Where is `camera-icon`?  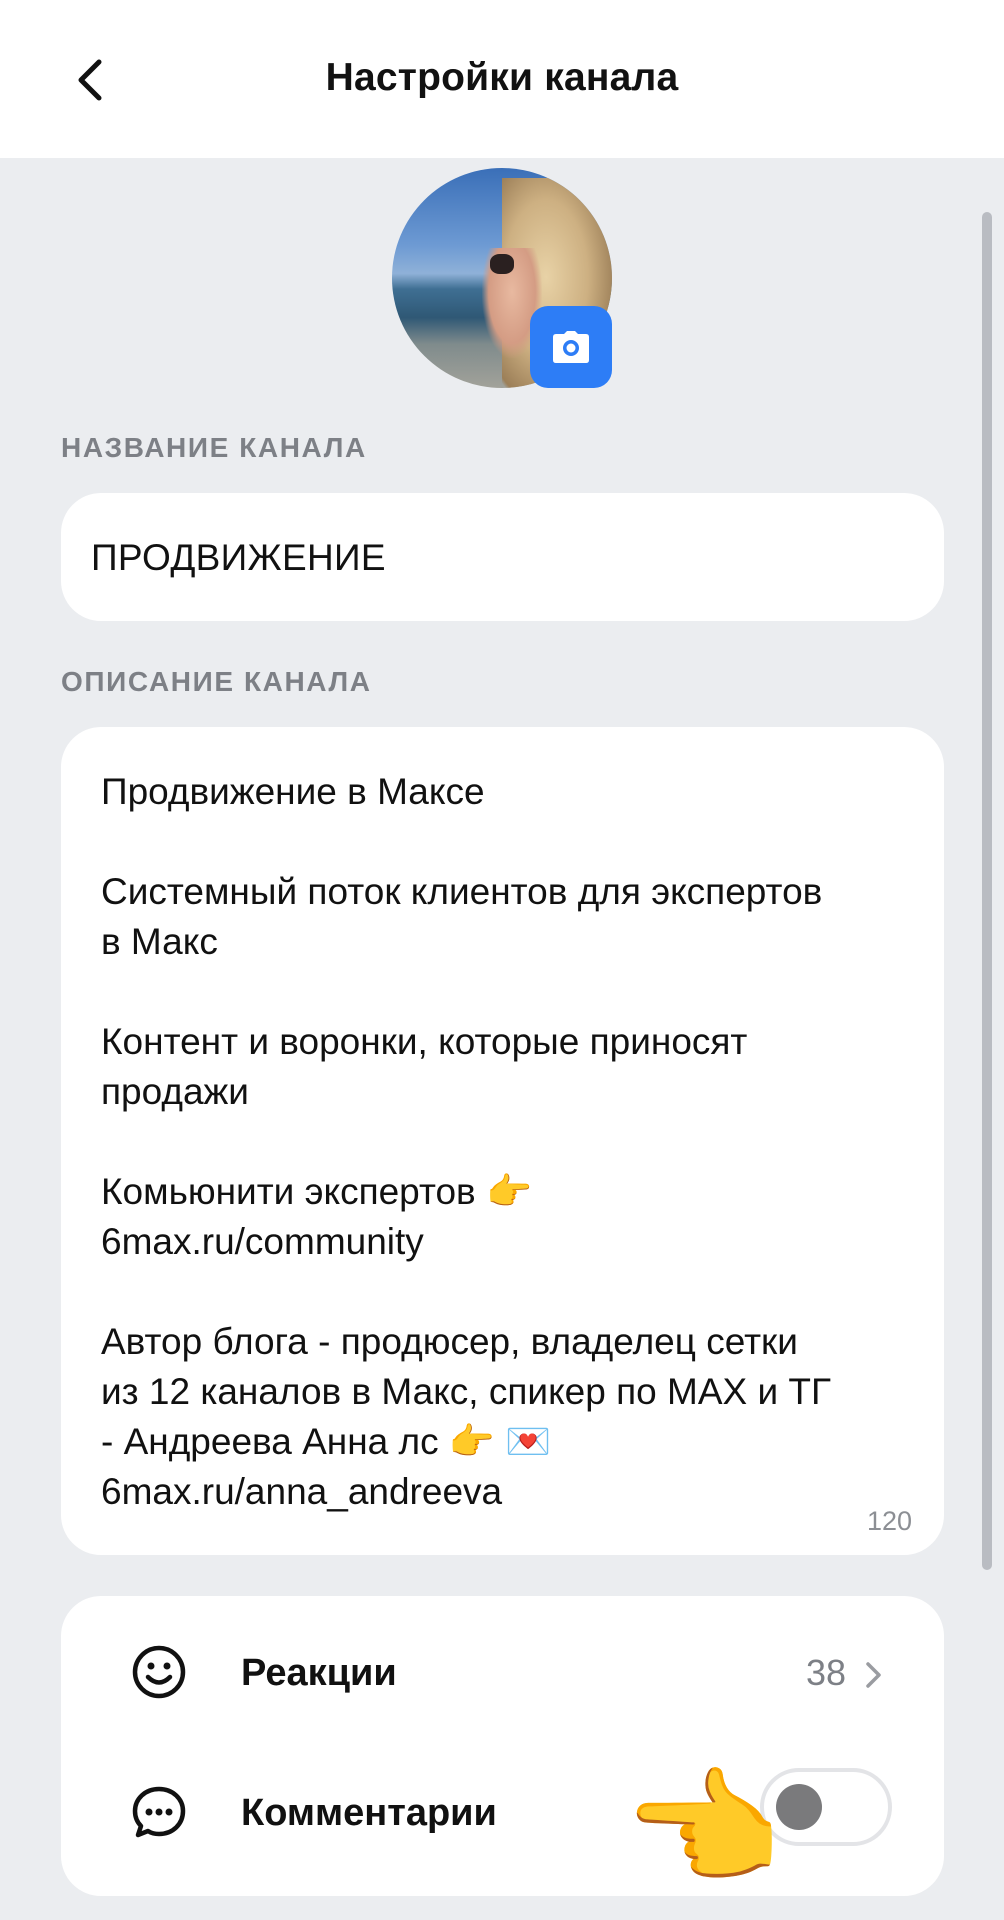
camera-icon is located at coordinates (571, 347).